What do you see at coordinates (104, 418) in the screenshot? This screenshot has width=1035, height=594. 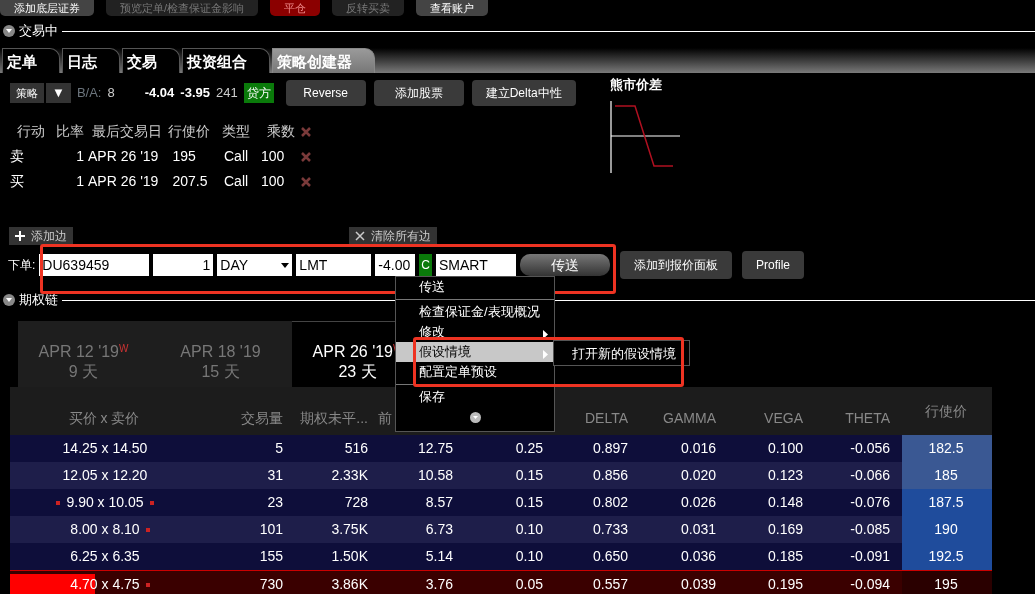 I see `column-header: 买价 x 卖价` at bounding box center [104, 418].